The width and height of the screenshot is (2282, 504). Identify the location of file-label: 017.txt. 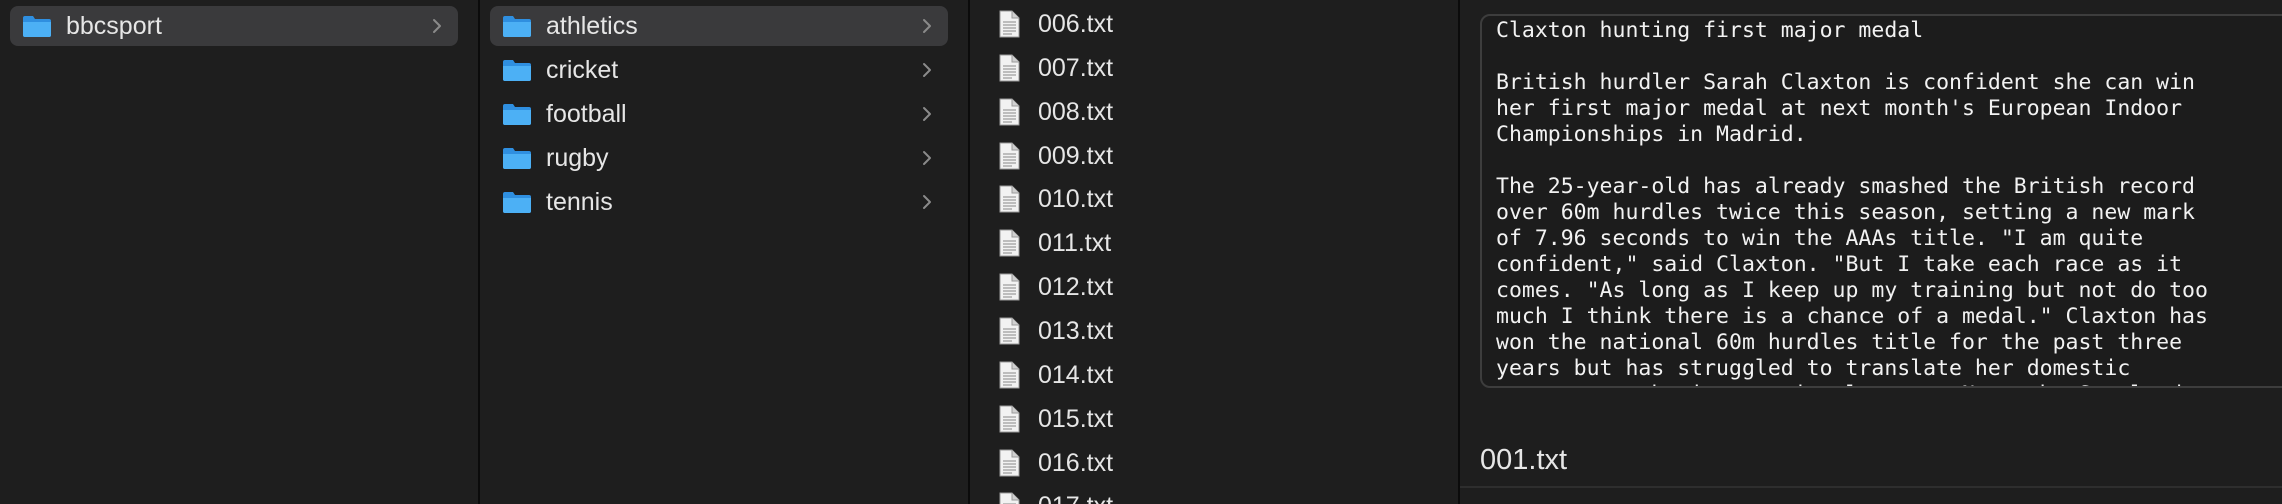
(1075, 498).